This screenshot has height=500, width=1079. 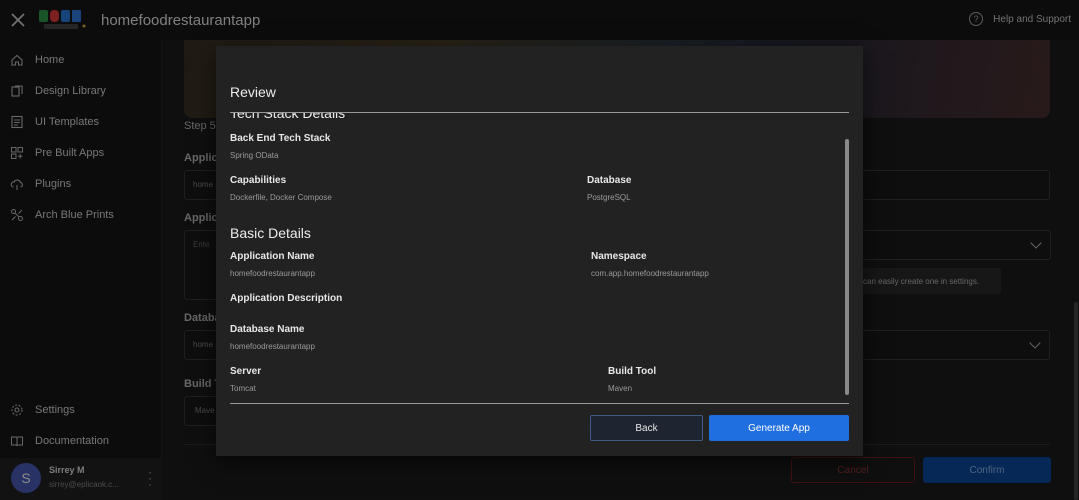 What do you see at coordinates (258, 180) in the screenshot?
I see `capabilities-label: Capabilities` at bounding box center [258, 180].